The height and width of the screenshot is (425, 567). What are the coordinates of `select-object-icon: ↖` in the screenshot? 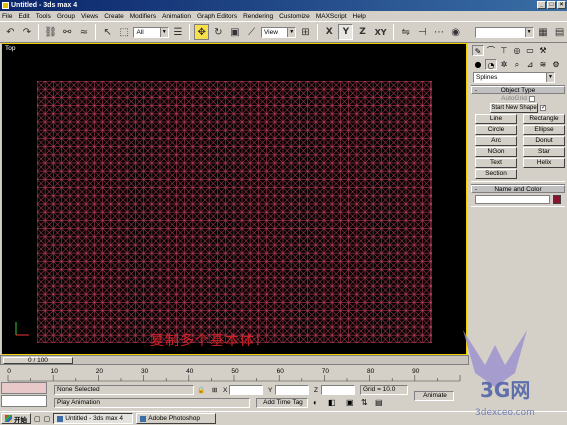 It's located at (107, 32).